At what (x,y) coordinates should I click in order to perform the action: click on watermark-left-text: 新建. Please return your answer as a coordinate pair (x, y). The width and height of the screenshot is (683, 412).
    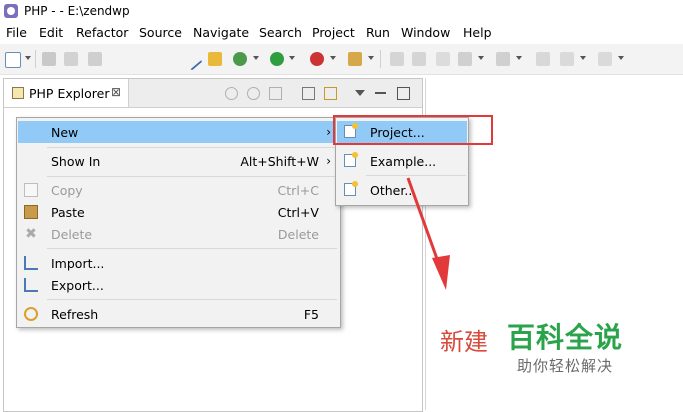
    Looking at the image, I should click on (464, 342).